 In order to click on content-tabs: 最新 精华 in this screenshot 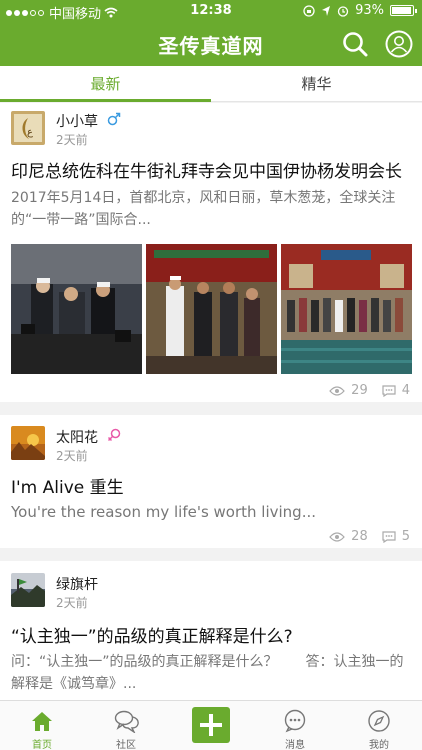, I will do `click(211, 84)`.